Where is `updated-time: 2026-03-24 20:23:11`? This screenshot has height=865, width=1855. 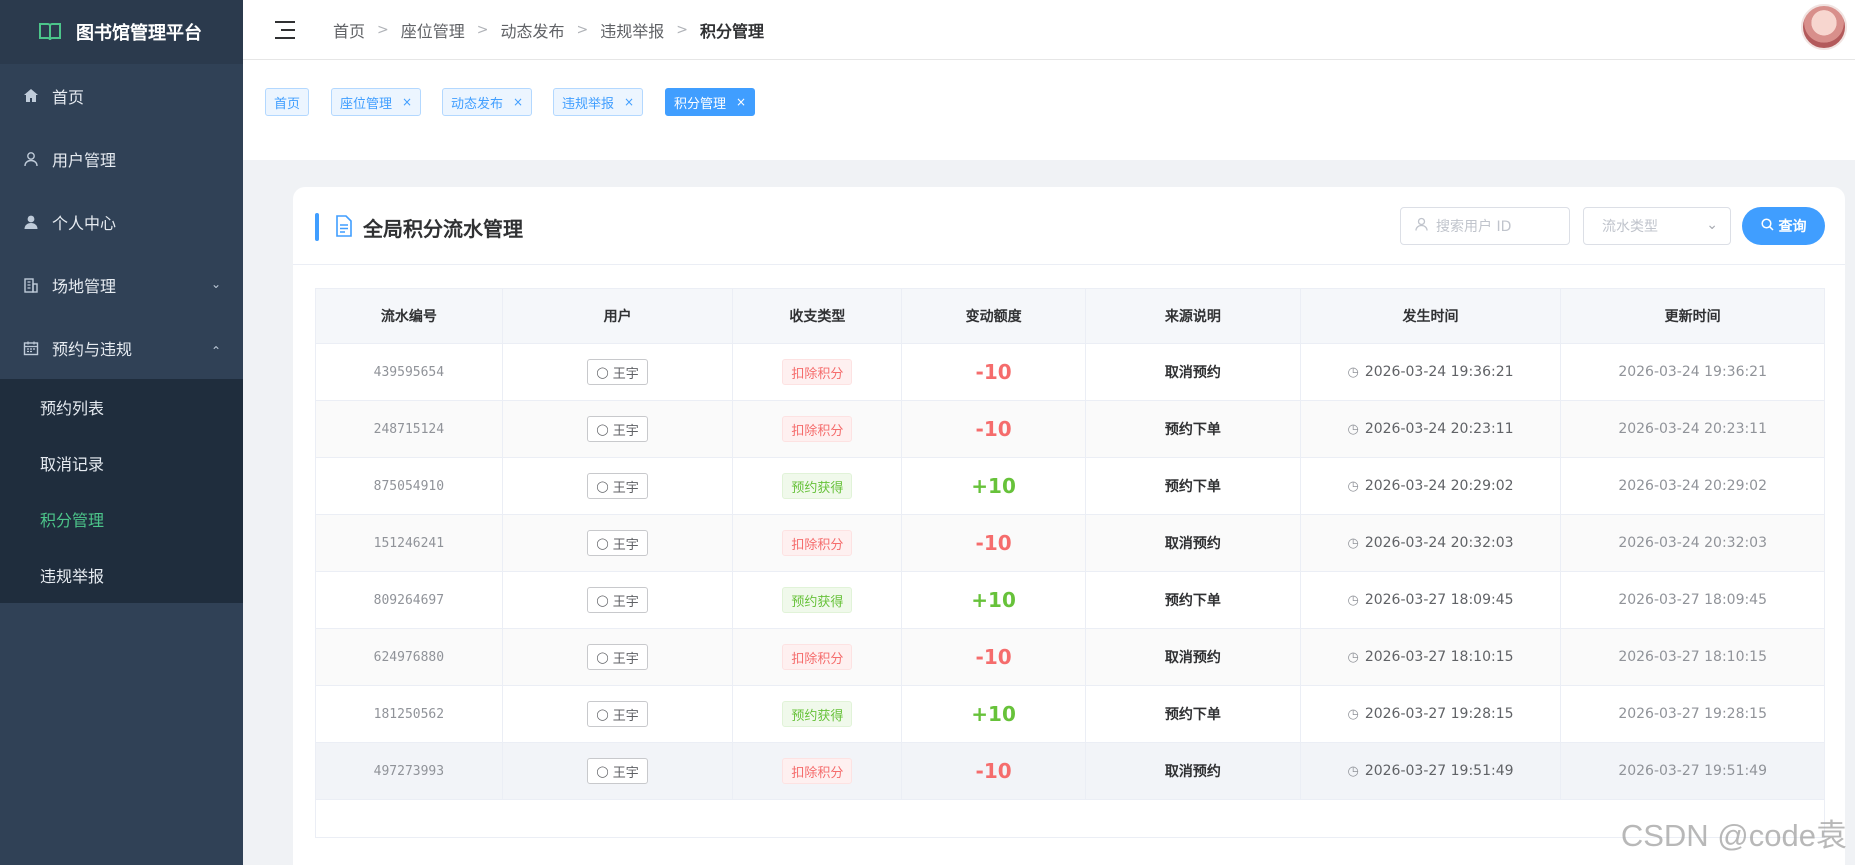 updated-time: 2026-03-24 20:23:11 is located at coordinates (1693, 429).